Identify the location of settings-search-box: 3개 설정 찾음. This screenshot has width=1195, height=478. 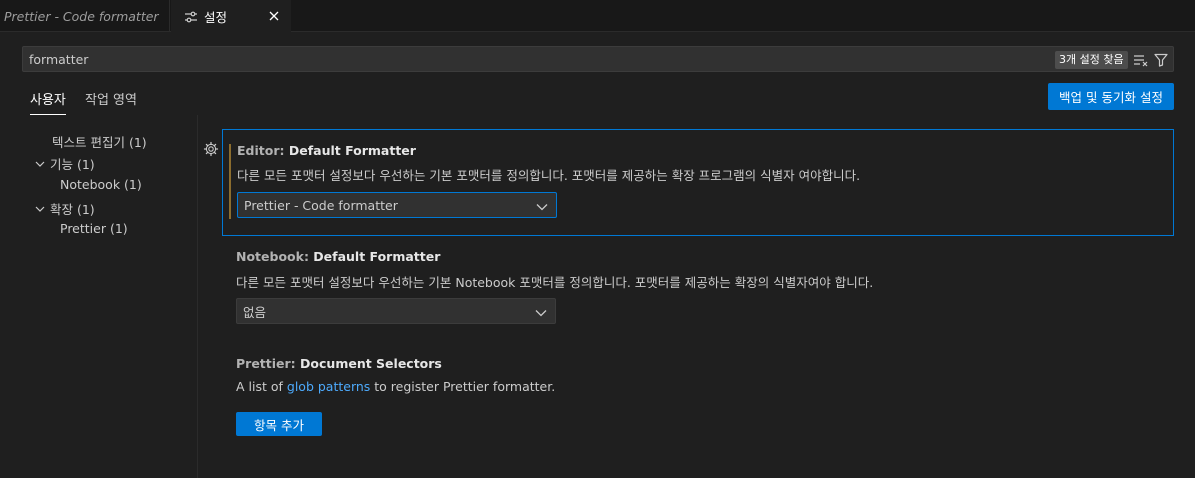
(598, 59).